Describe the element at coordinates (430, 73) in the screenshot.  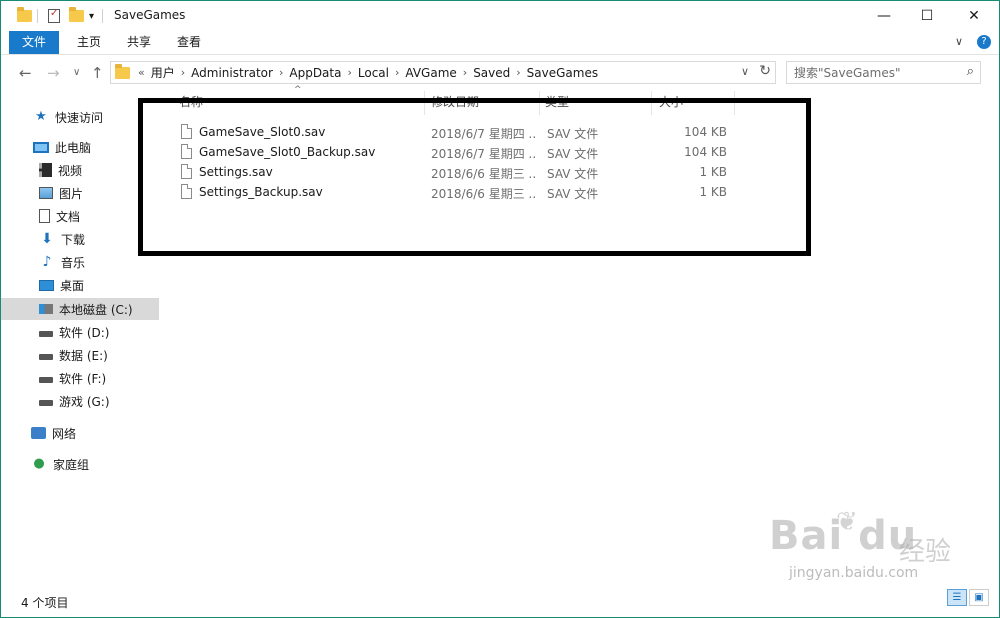
I see `breadcrumb-avgame: AVGame` at that location.